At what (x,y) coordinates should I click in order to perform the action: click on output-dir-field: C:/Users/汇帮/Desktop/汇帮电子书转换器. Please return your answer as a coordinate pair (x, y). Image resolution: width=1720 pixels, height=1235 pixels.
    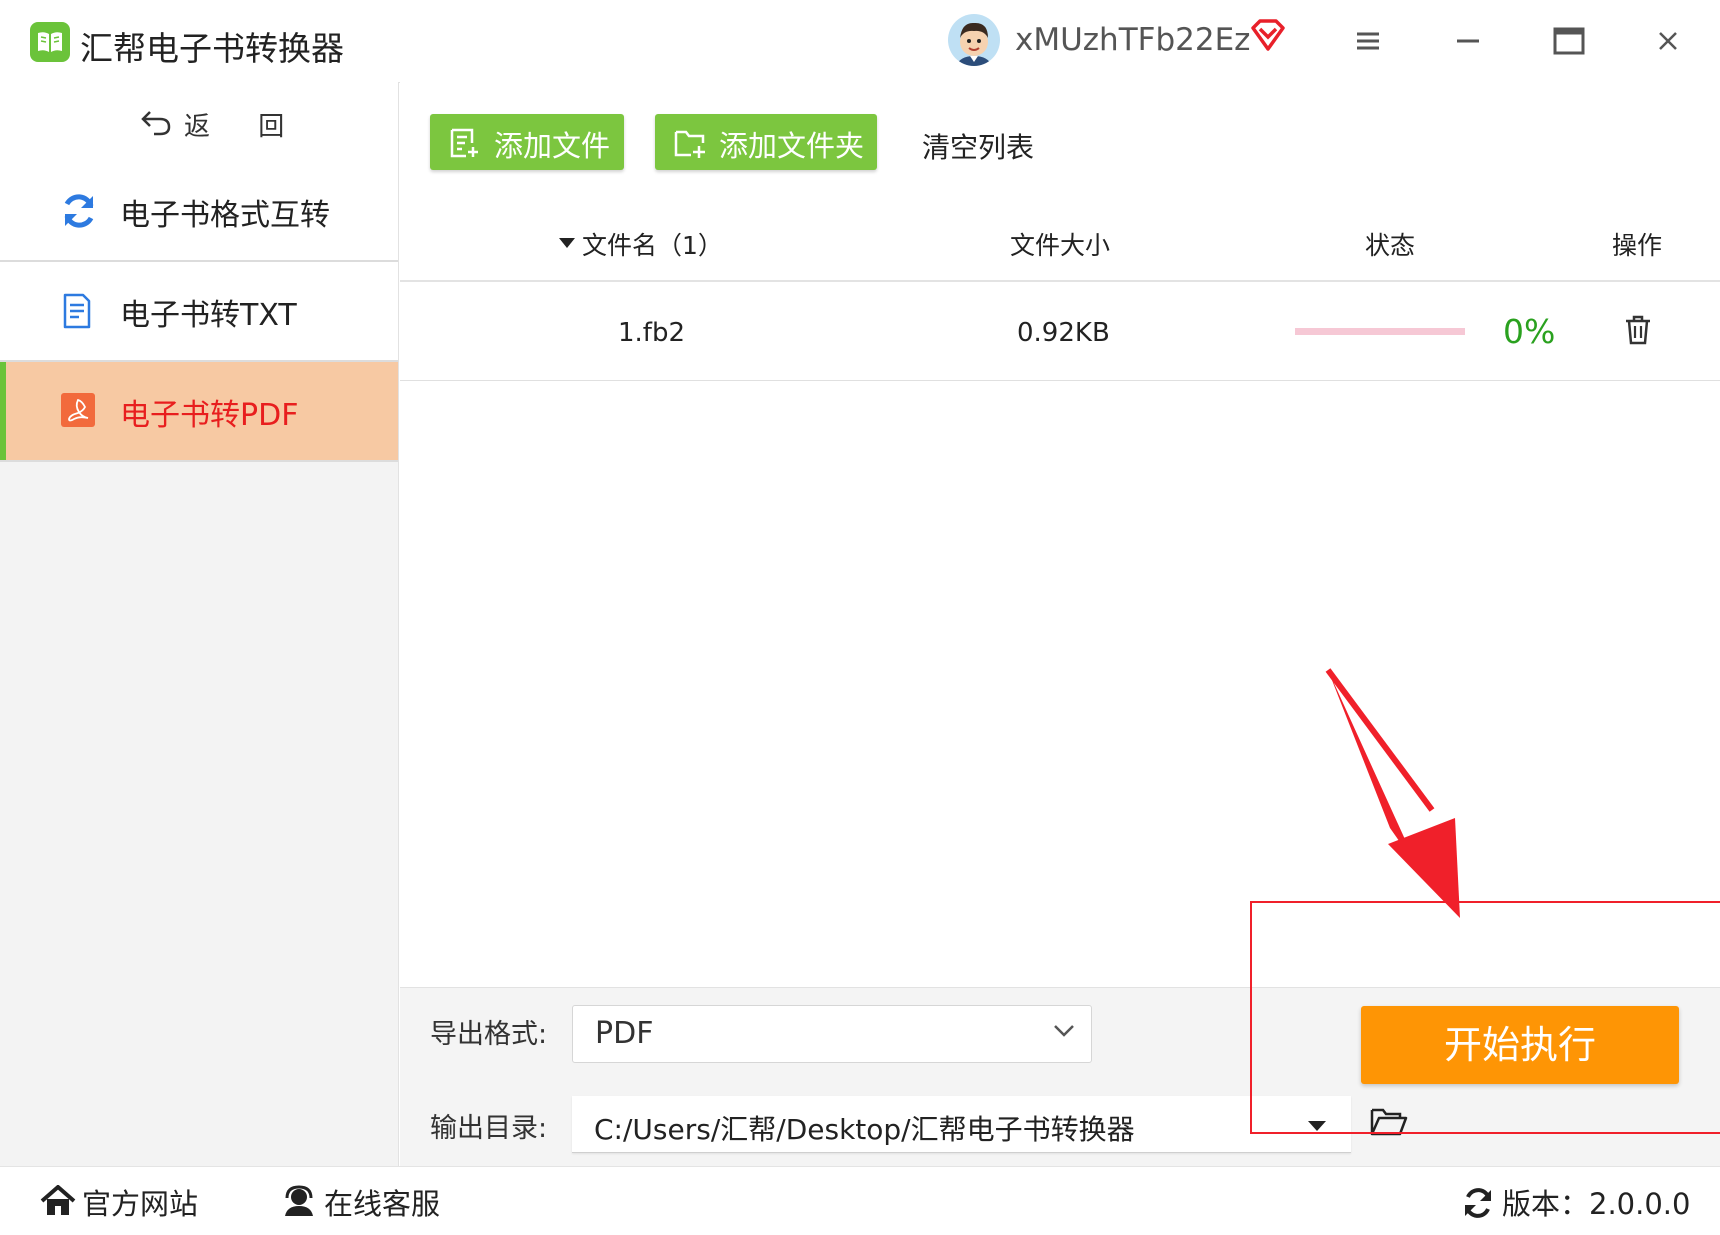
    Looking at the image, I should click on (961, 1124).